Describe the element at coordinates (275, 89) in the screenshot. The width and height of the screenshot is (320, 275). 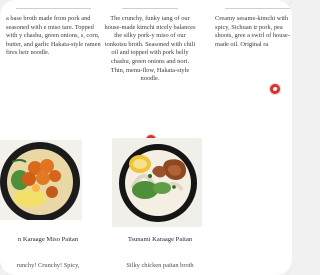
I see `chili-spicy-icon` at that location.